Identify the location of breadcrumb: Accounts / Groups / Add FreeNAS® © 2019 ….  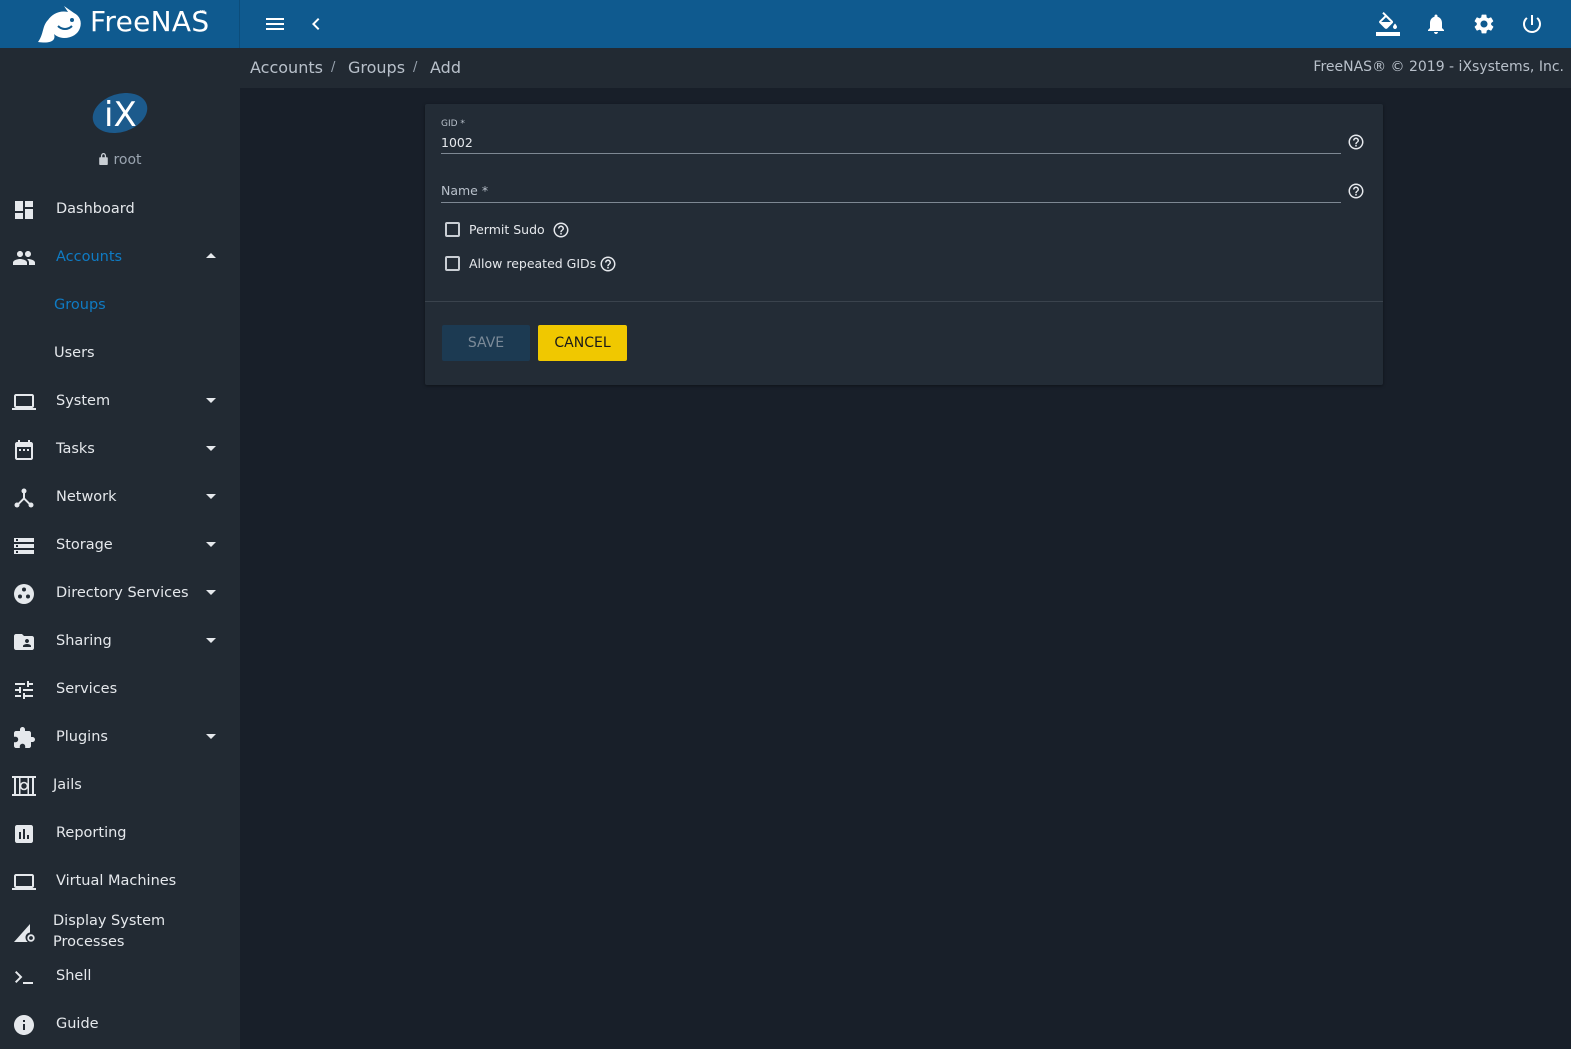
(905, 68).